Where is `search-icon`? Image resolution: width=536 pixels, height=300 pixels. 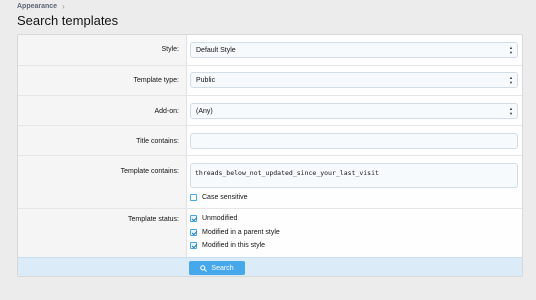
search-icon is located at coordinates (204, 268).